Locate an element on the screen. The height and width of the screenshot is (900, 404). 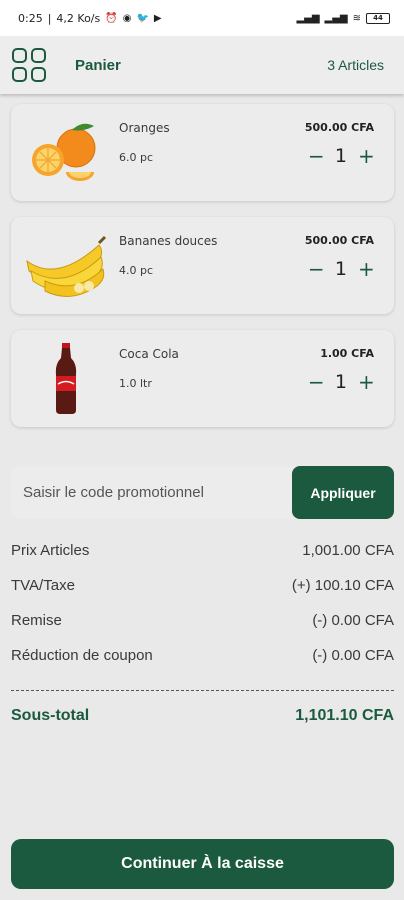
subtotal-row: Sous-total 1,101.10 CFA is located at coordinates (202, 716).